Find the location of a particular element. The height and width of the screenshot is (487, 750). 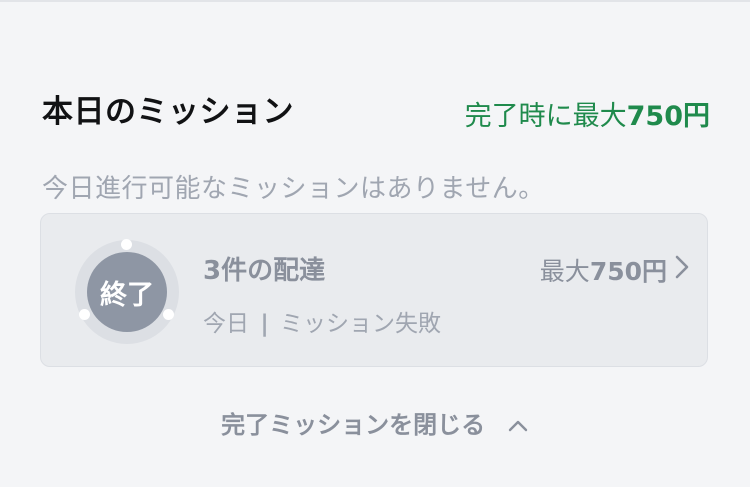

close-completed-missions-label: 完了ミッションを閉じる is located at coordinates (353, 425).